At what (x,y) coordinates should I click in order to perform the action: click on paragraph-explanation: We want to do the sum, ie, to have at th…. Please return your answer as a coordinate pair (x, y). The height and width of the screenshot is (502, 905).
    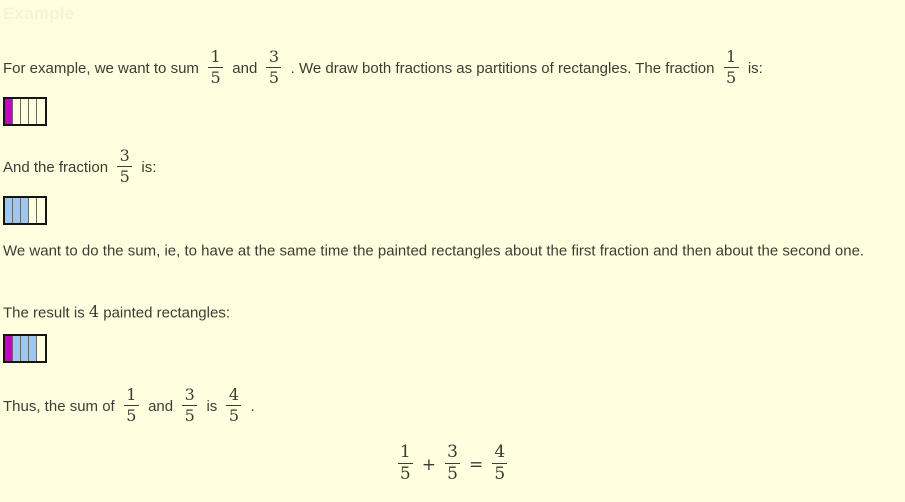
    Looking at the image, I should click on (448, 251).